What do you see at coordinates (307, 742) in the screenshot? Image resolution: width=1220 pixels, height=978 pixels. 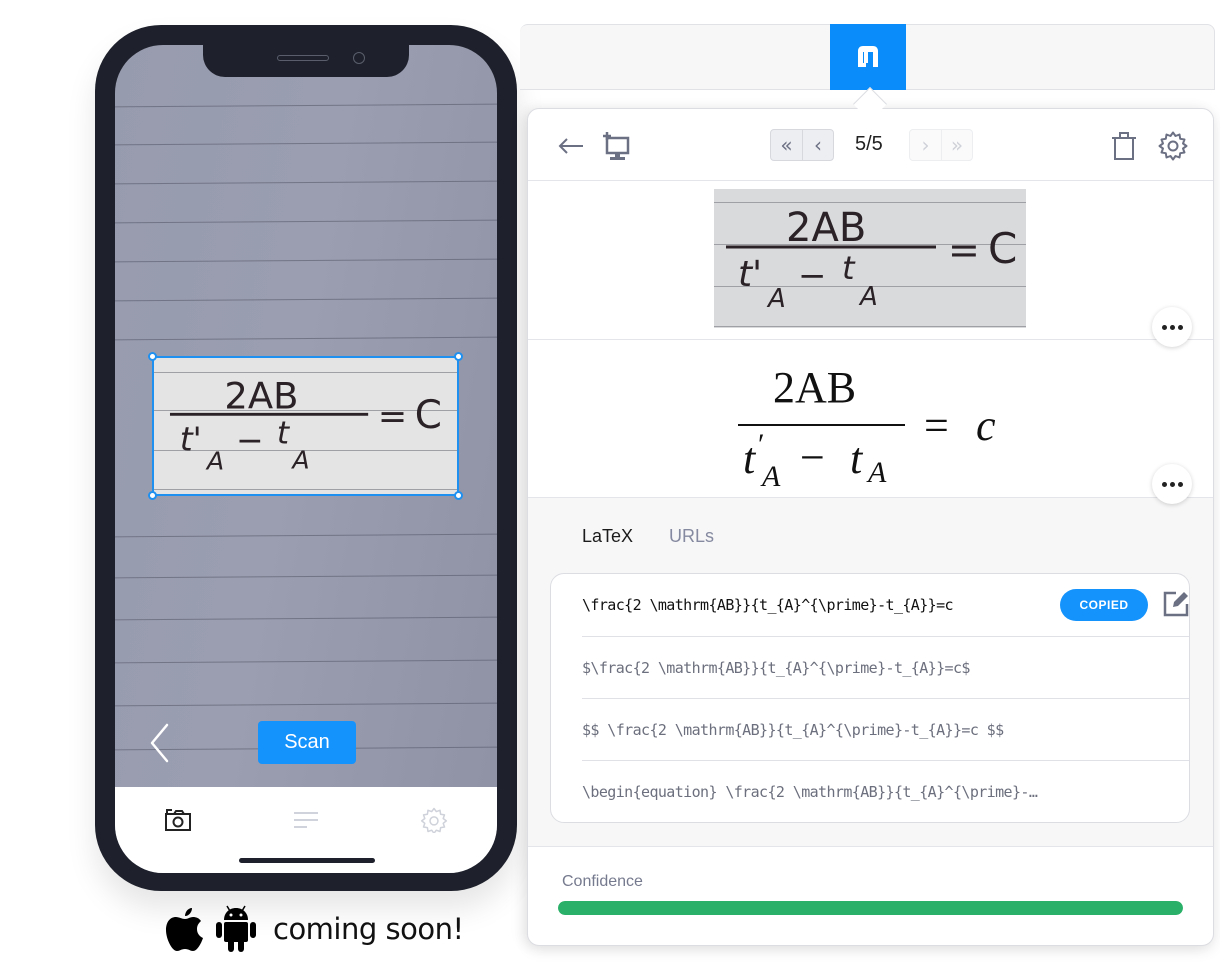 I see `scan-button: Scan` at bounding box center [307, 742].